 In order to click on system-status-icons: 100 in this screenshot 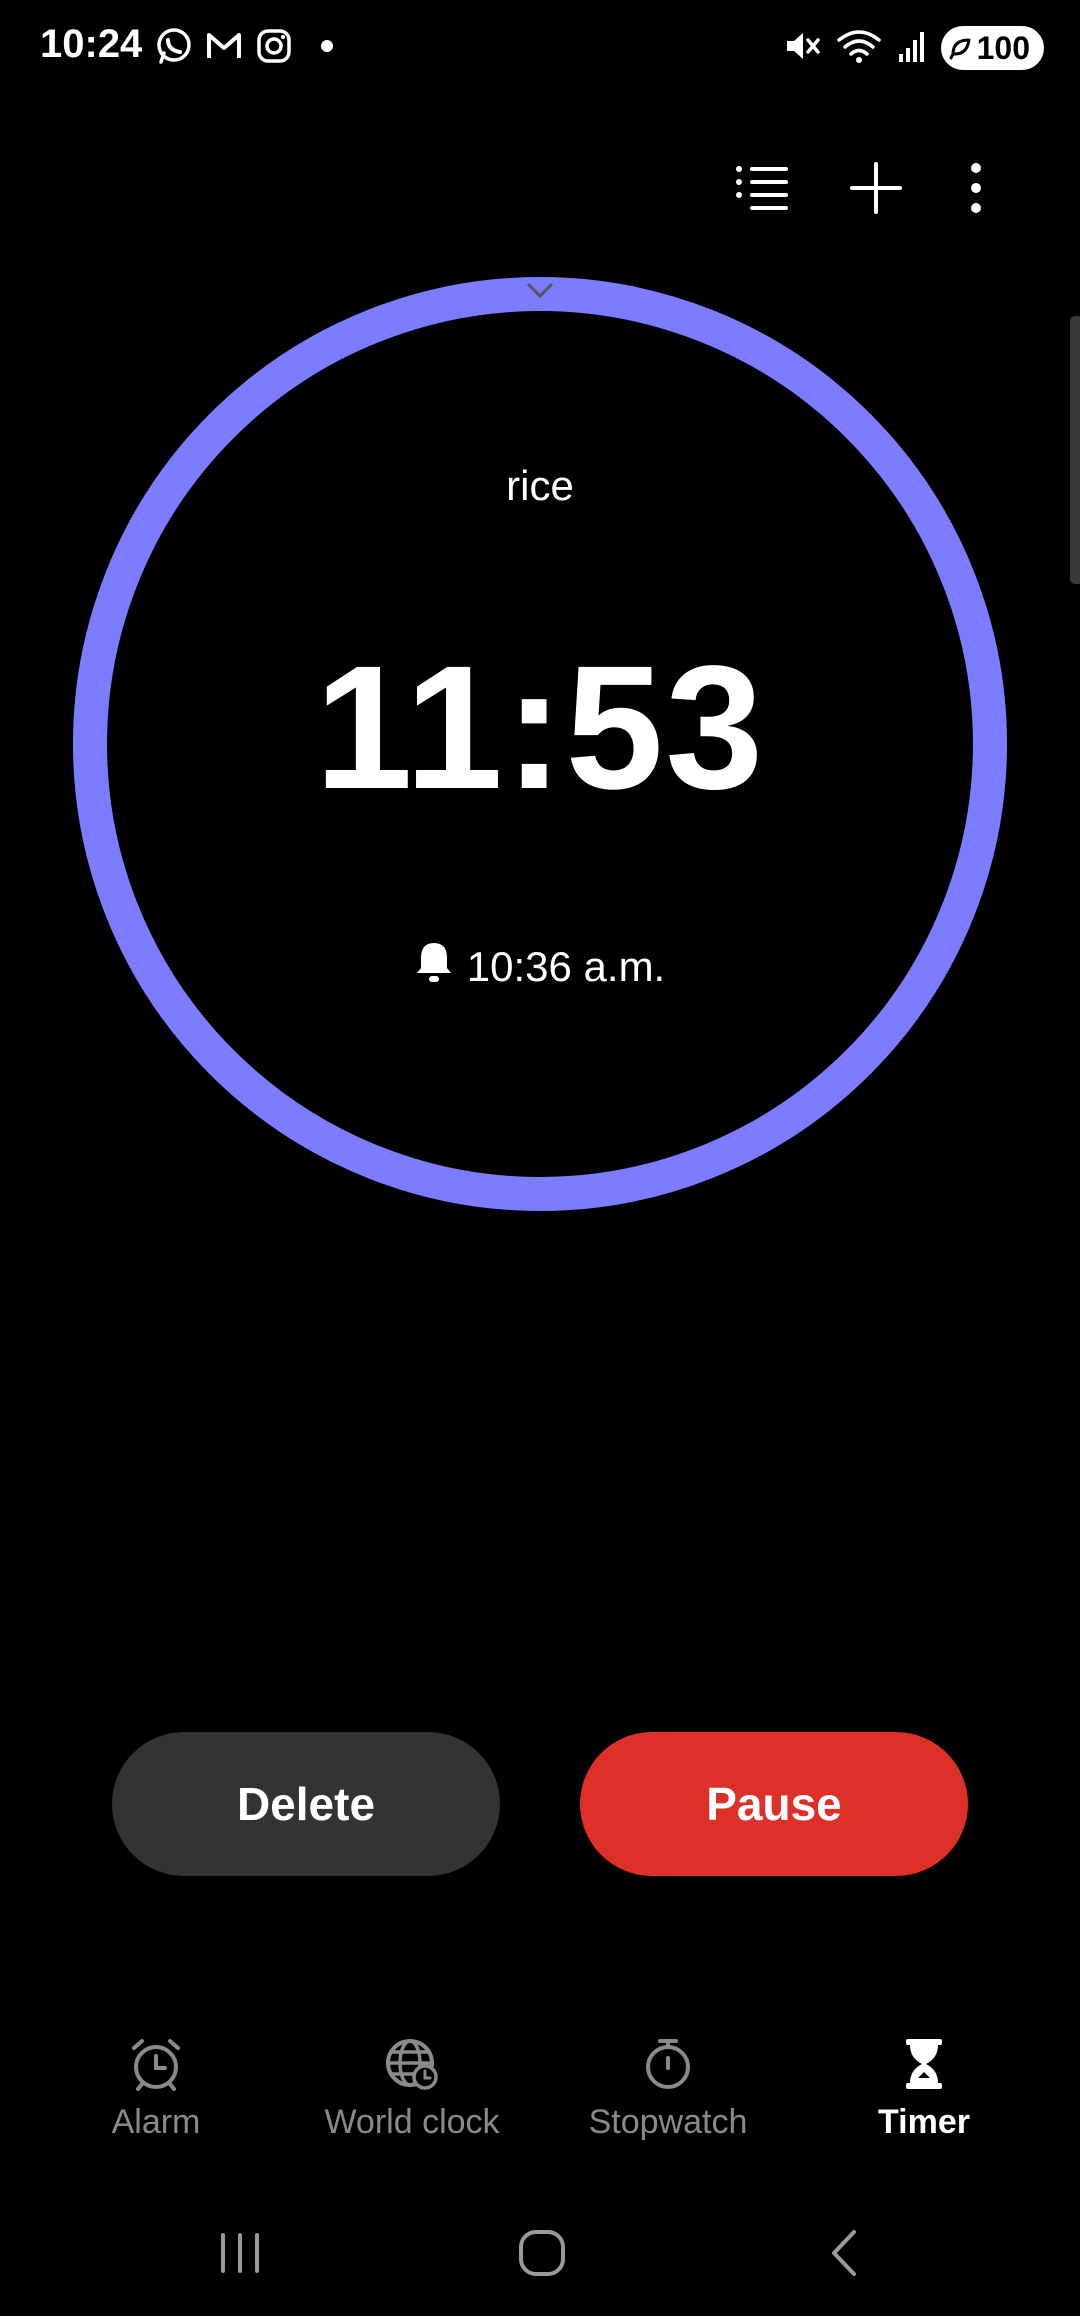, I will do `click(912, 48)`.